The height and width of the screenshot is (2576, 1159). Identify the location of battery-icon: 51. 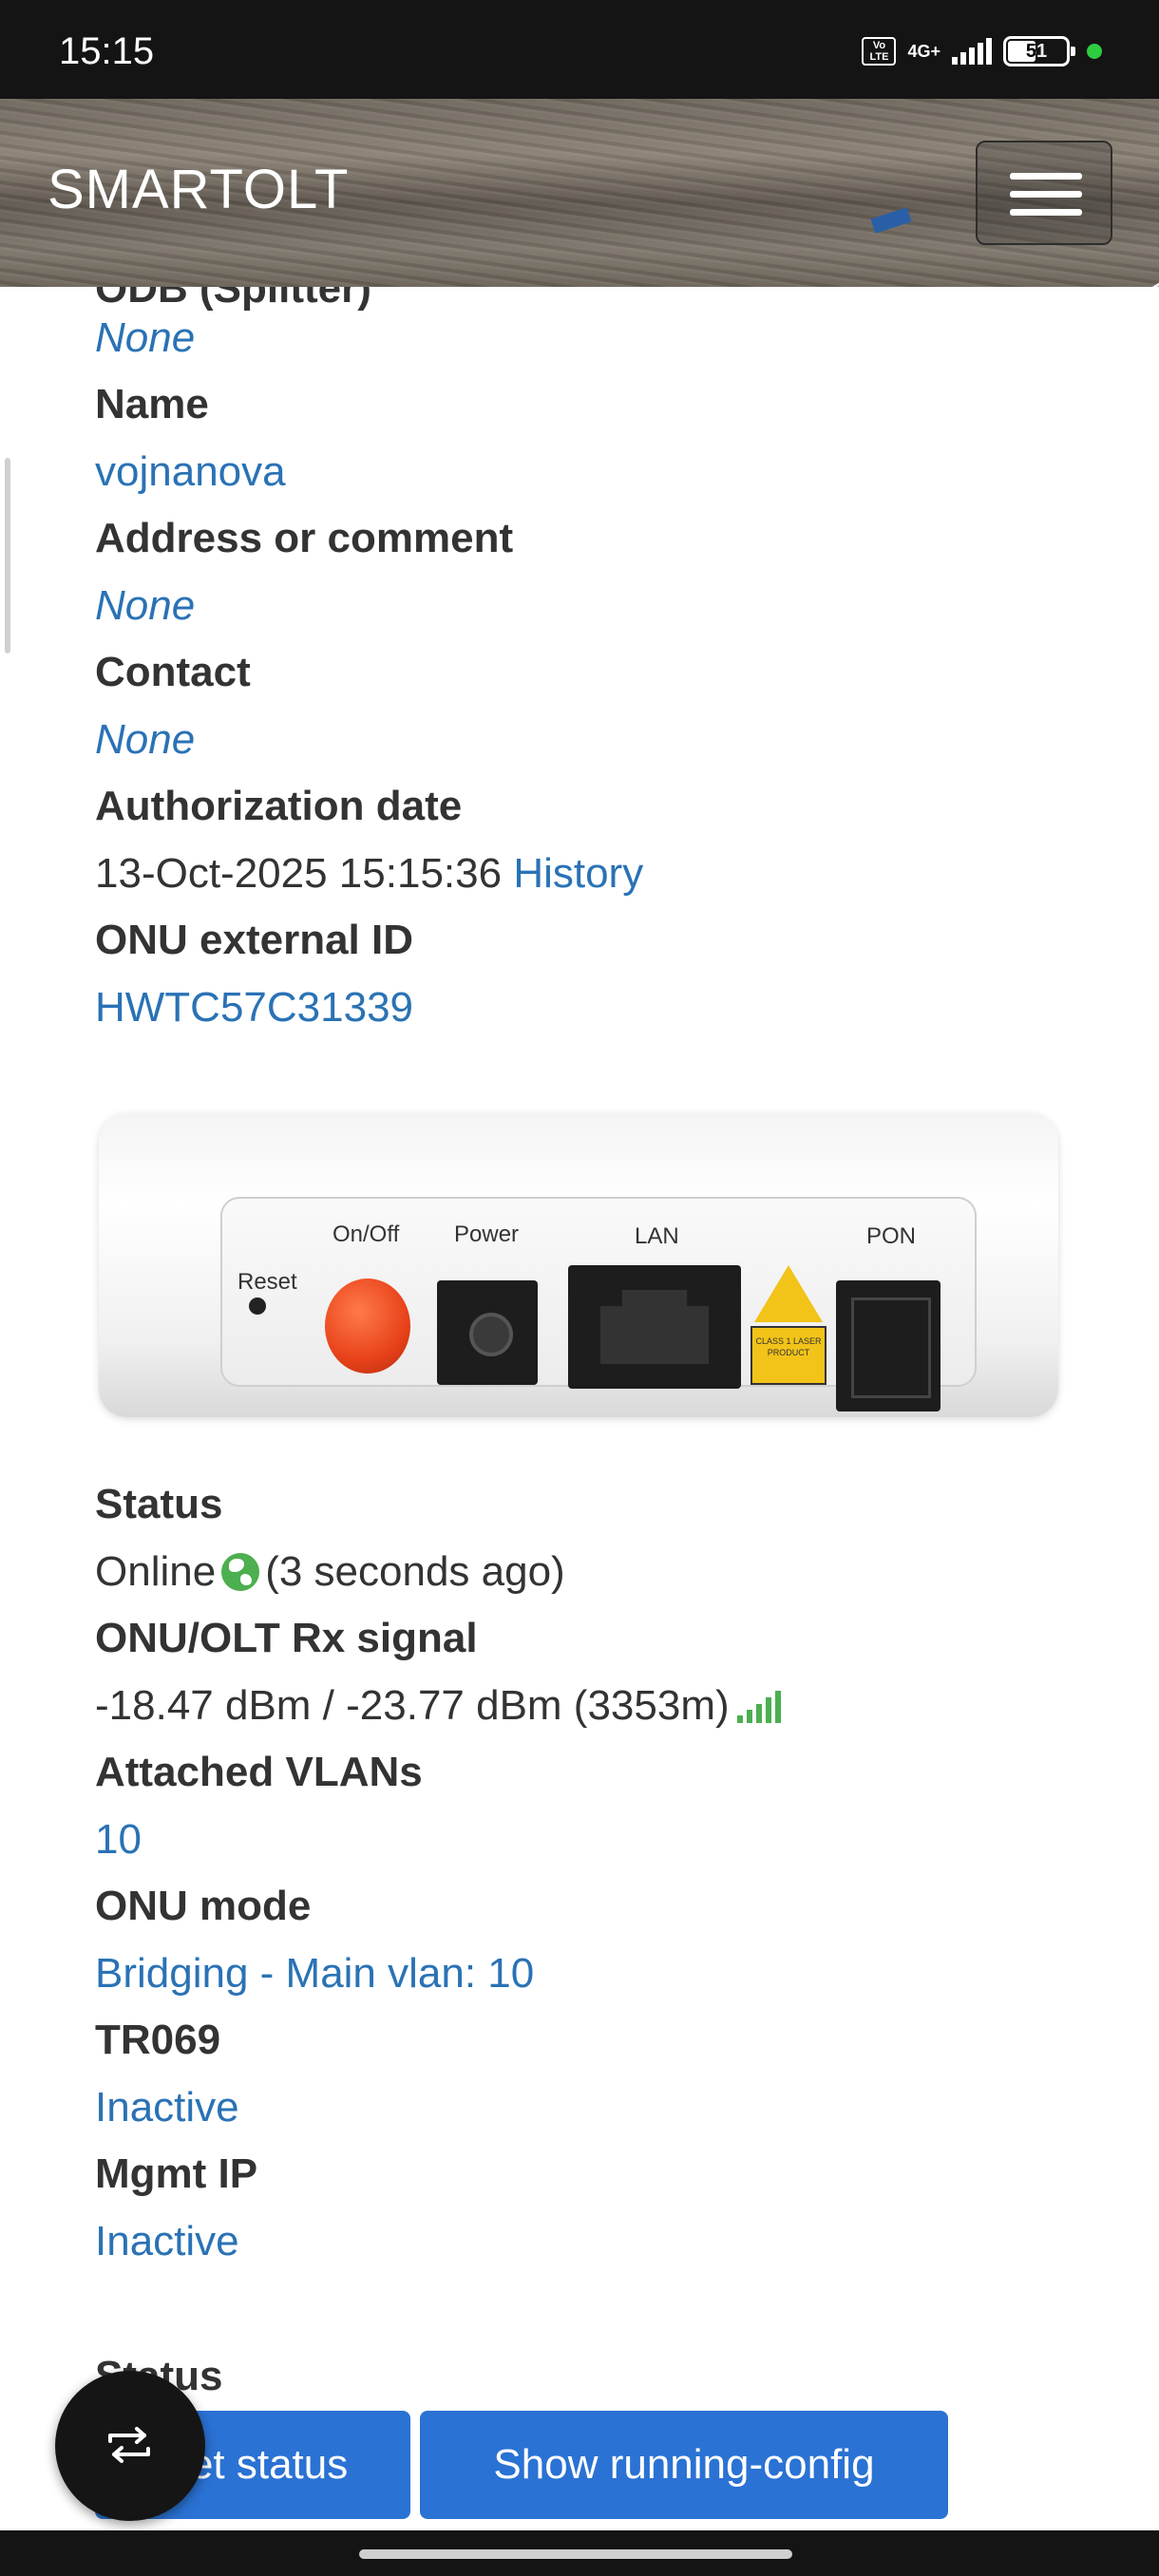
(1039, 51).